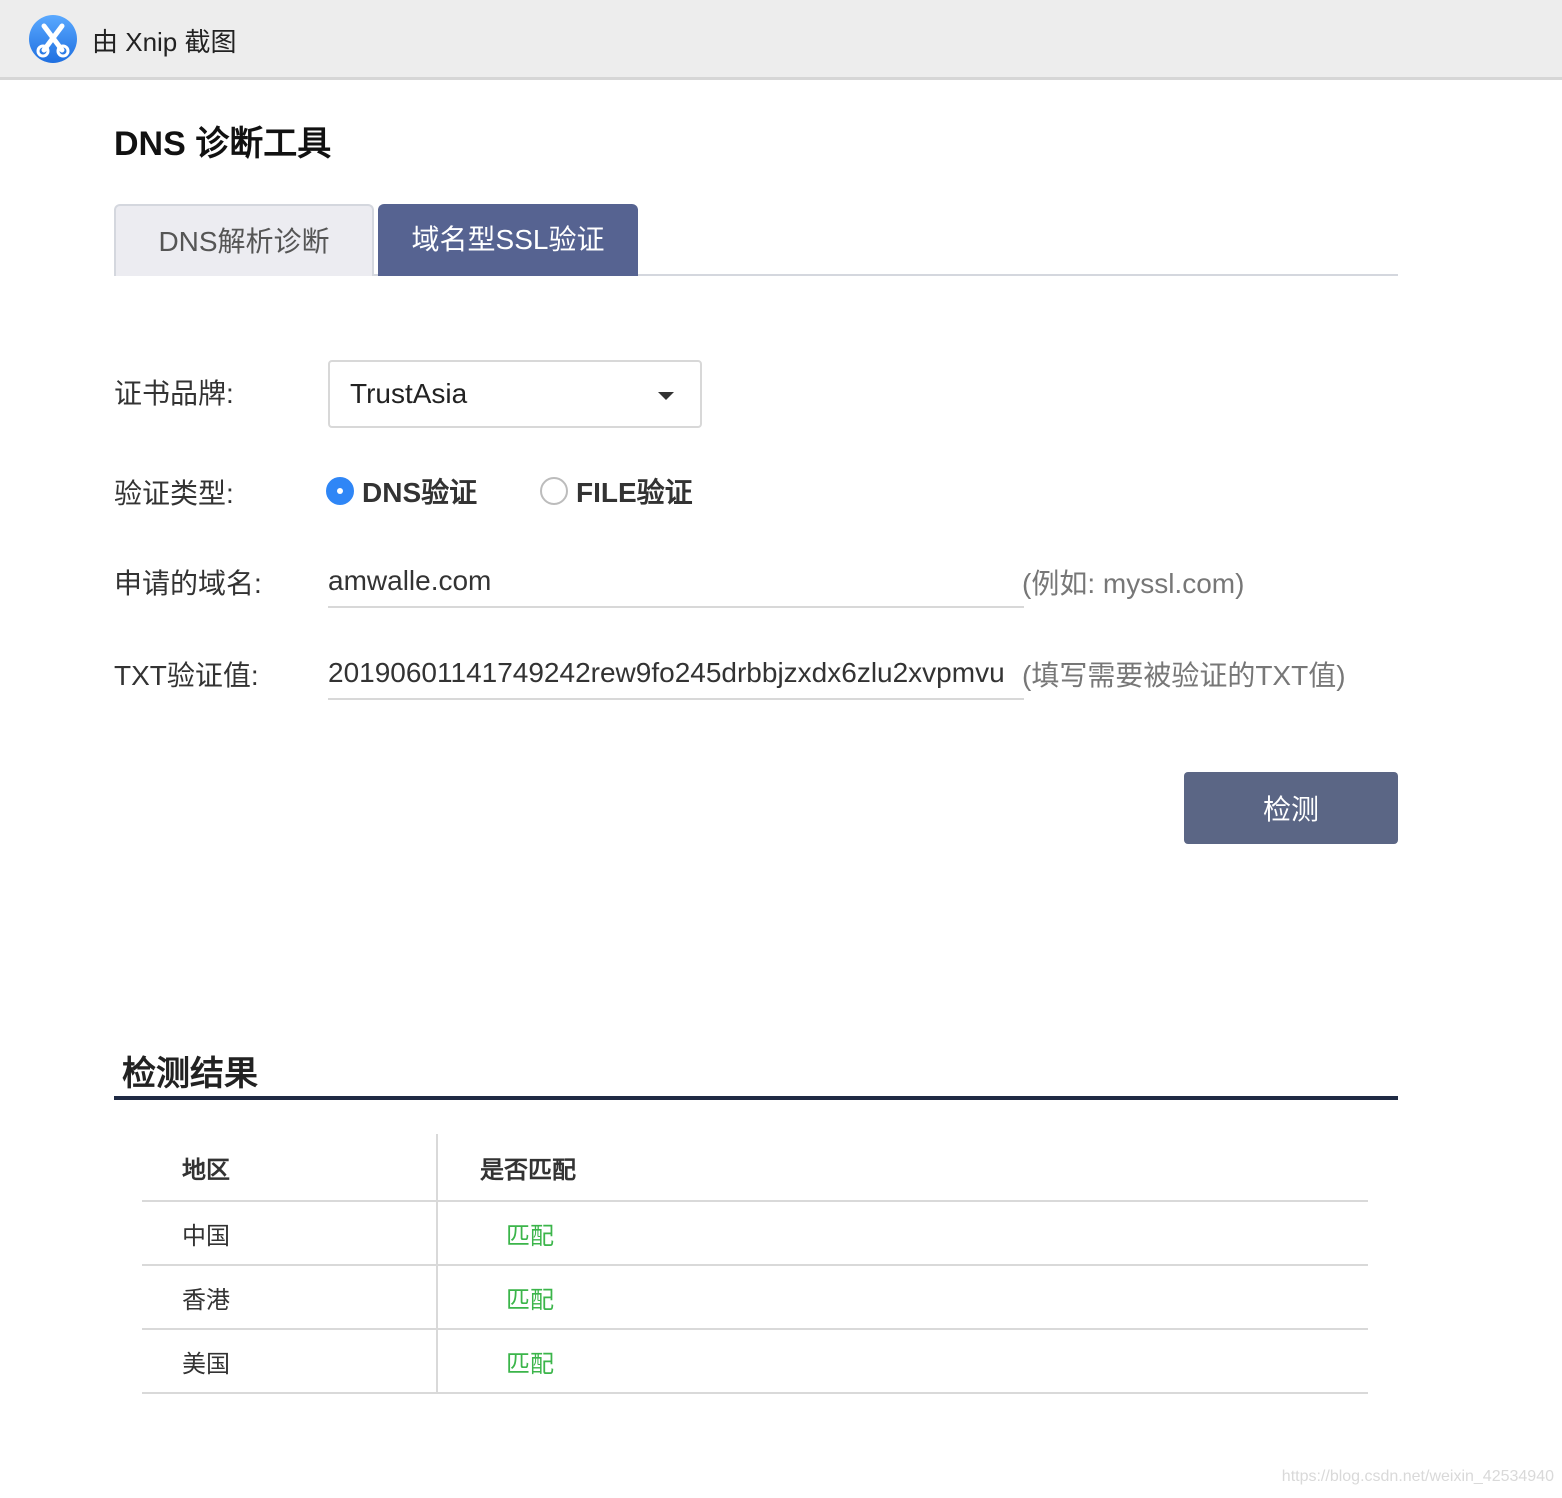 The image size is (1562, 1498). Describe the element at coordinates (1417, 1476) in the screenshot. I see `watermark-text: https://blog.csdn.net/weixin_42534940` at that location.